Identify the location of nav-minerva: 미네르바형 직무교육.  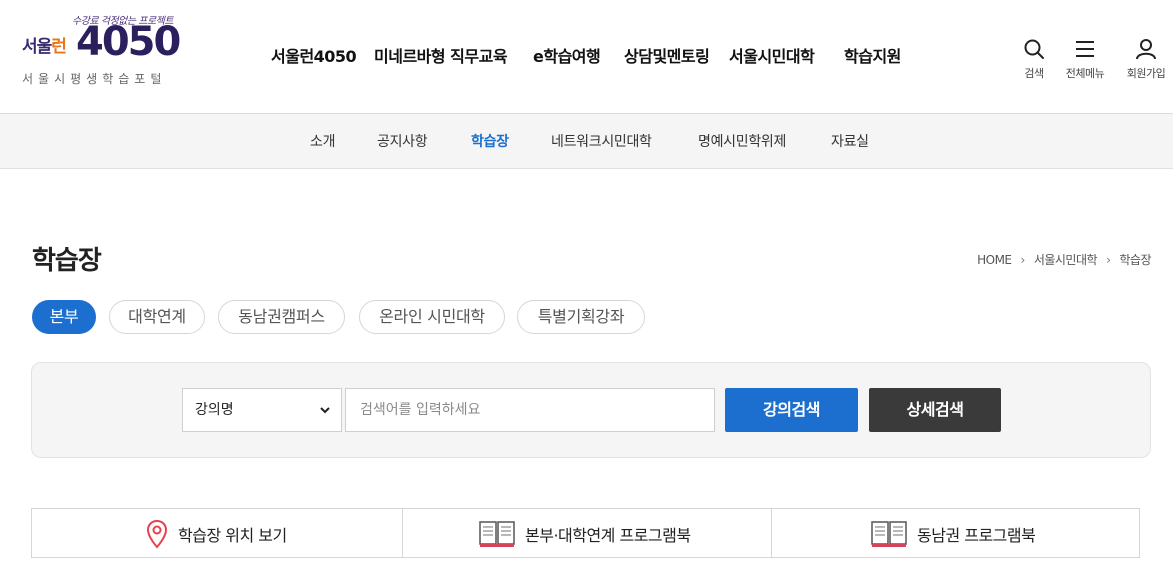
(441, 55).